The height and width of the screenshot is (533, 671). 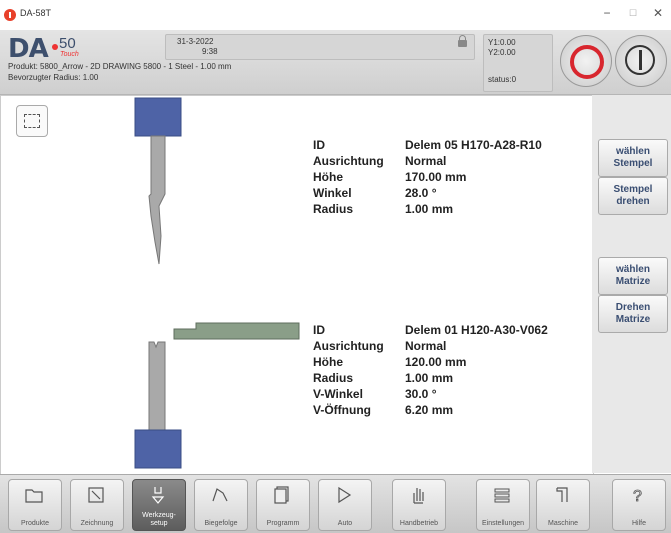 I want to click on tab-bend-sequence: Biegefolge, so click(x=221, y=505).